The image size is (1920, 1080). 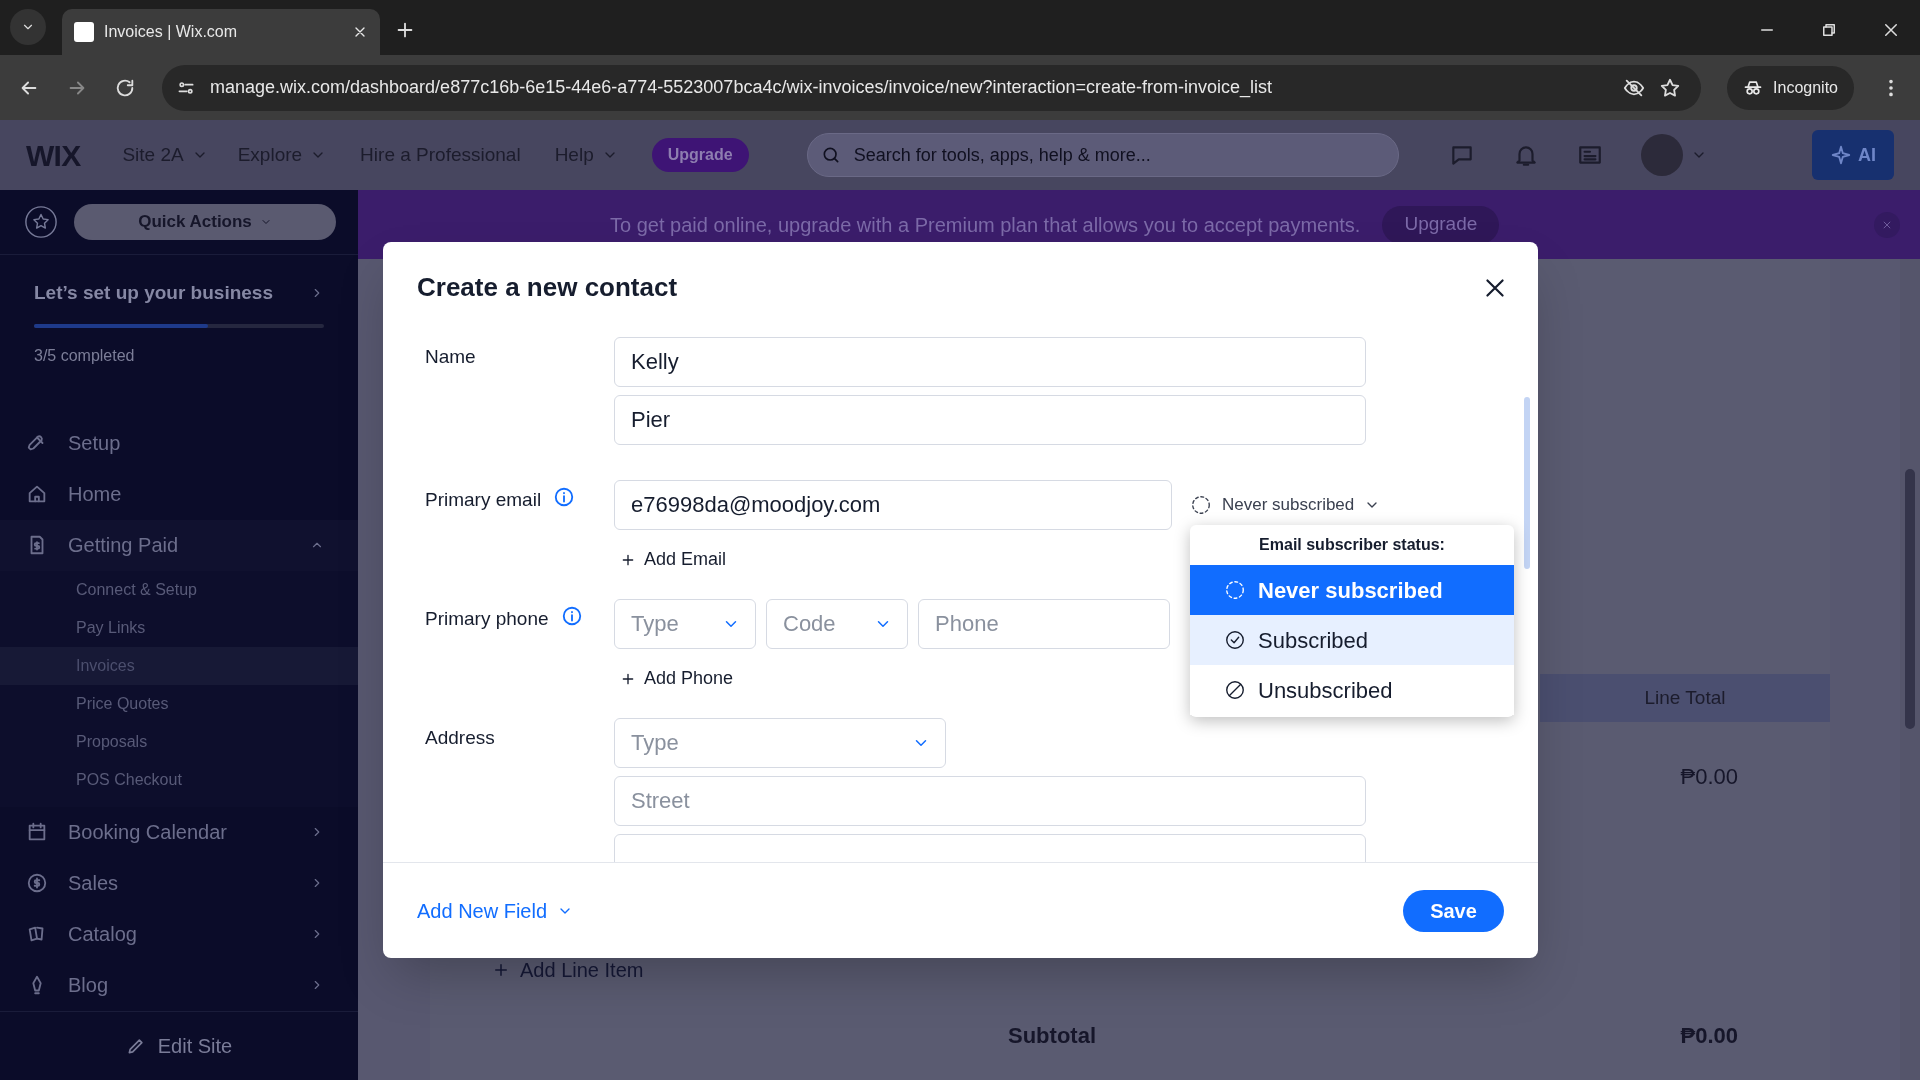 What do you see at coordinates (1670, 87) in the screenshot?
I see `star-icon` at bounding box center [1670, 87].